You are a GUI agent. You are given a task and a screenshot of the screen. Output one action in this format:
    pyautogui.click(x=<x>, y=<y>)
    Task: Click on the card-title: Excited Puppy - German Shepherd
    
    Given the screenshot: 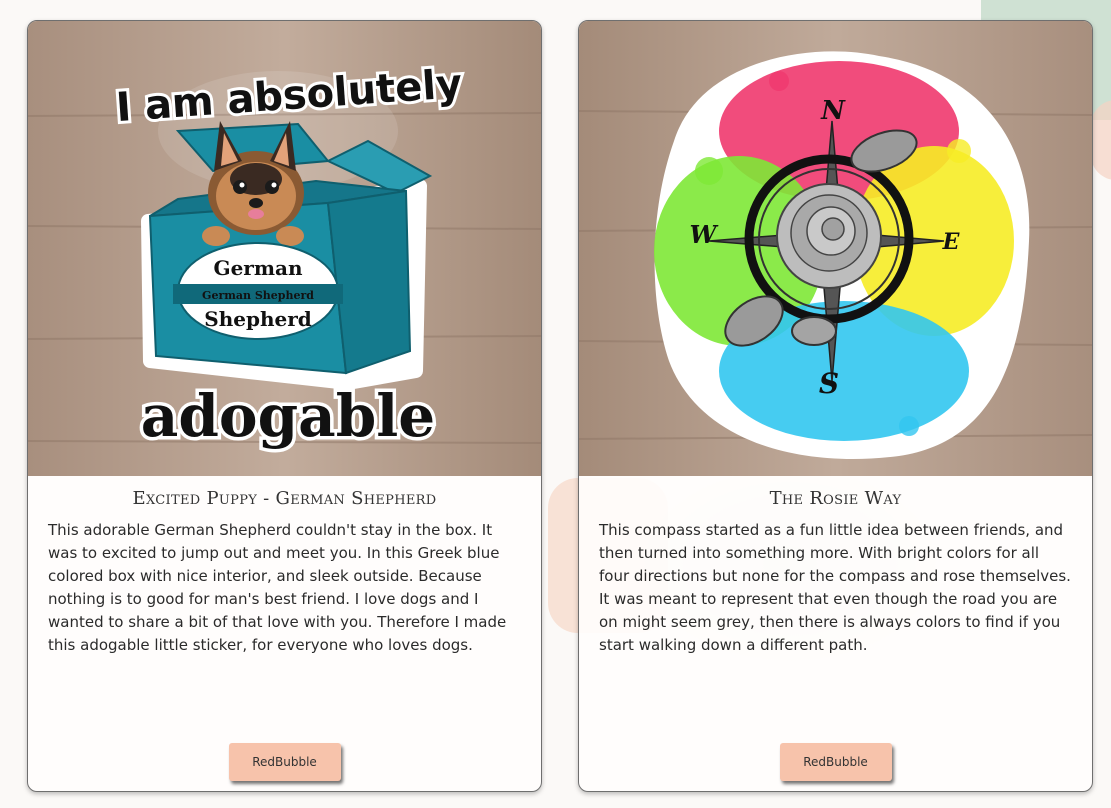 What is the action you would take?
    pyautogui.click(x=284, y=498)
    